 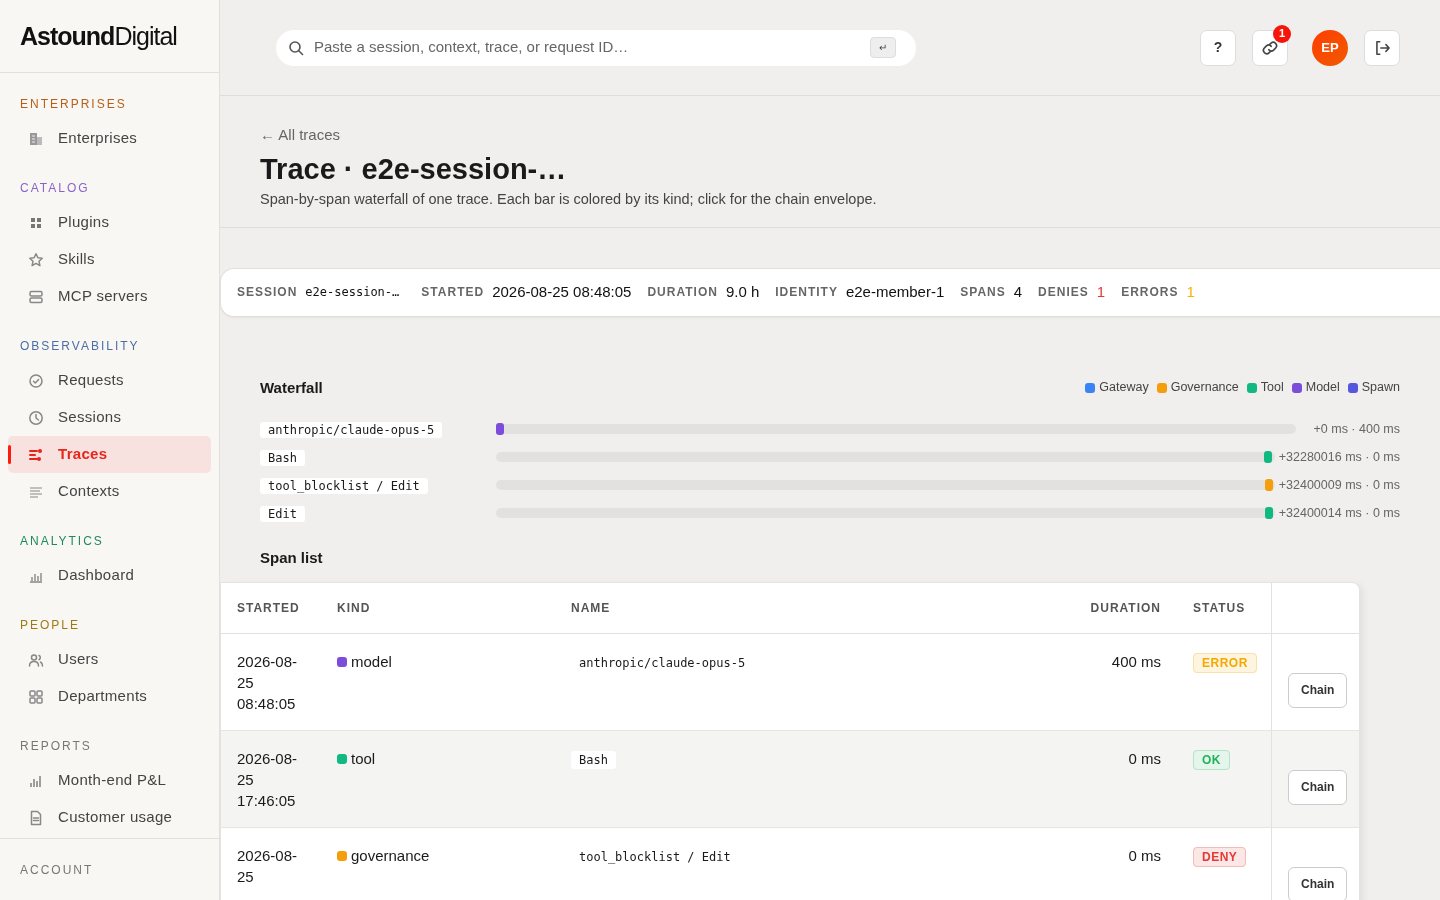 I want to click on column-header: DURATION, so click(x=1125, y=608).